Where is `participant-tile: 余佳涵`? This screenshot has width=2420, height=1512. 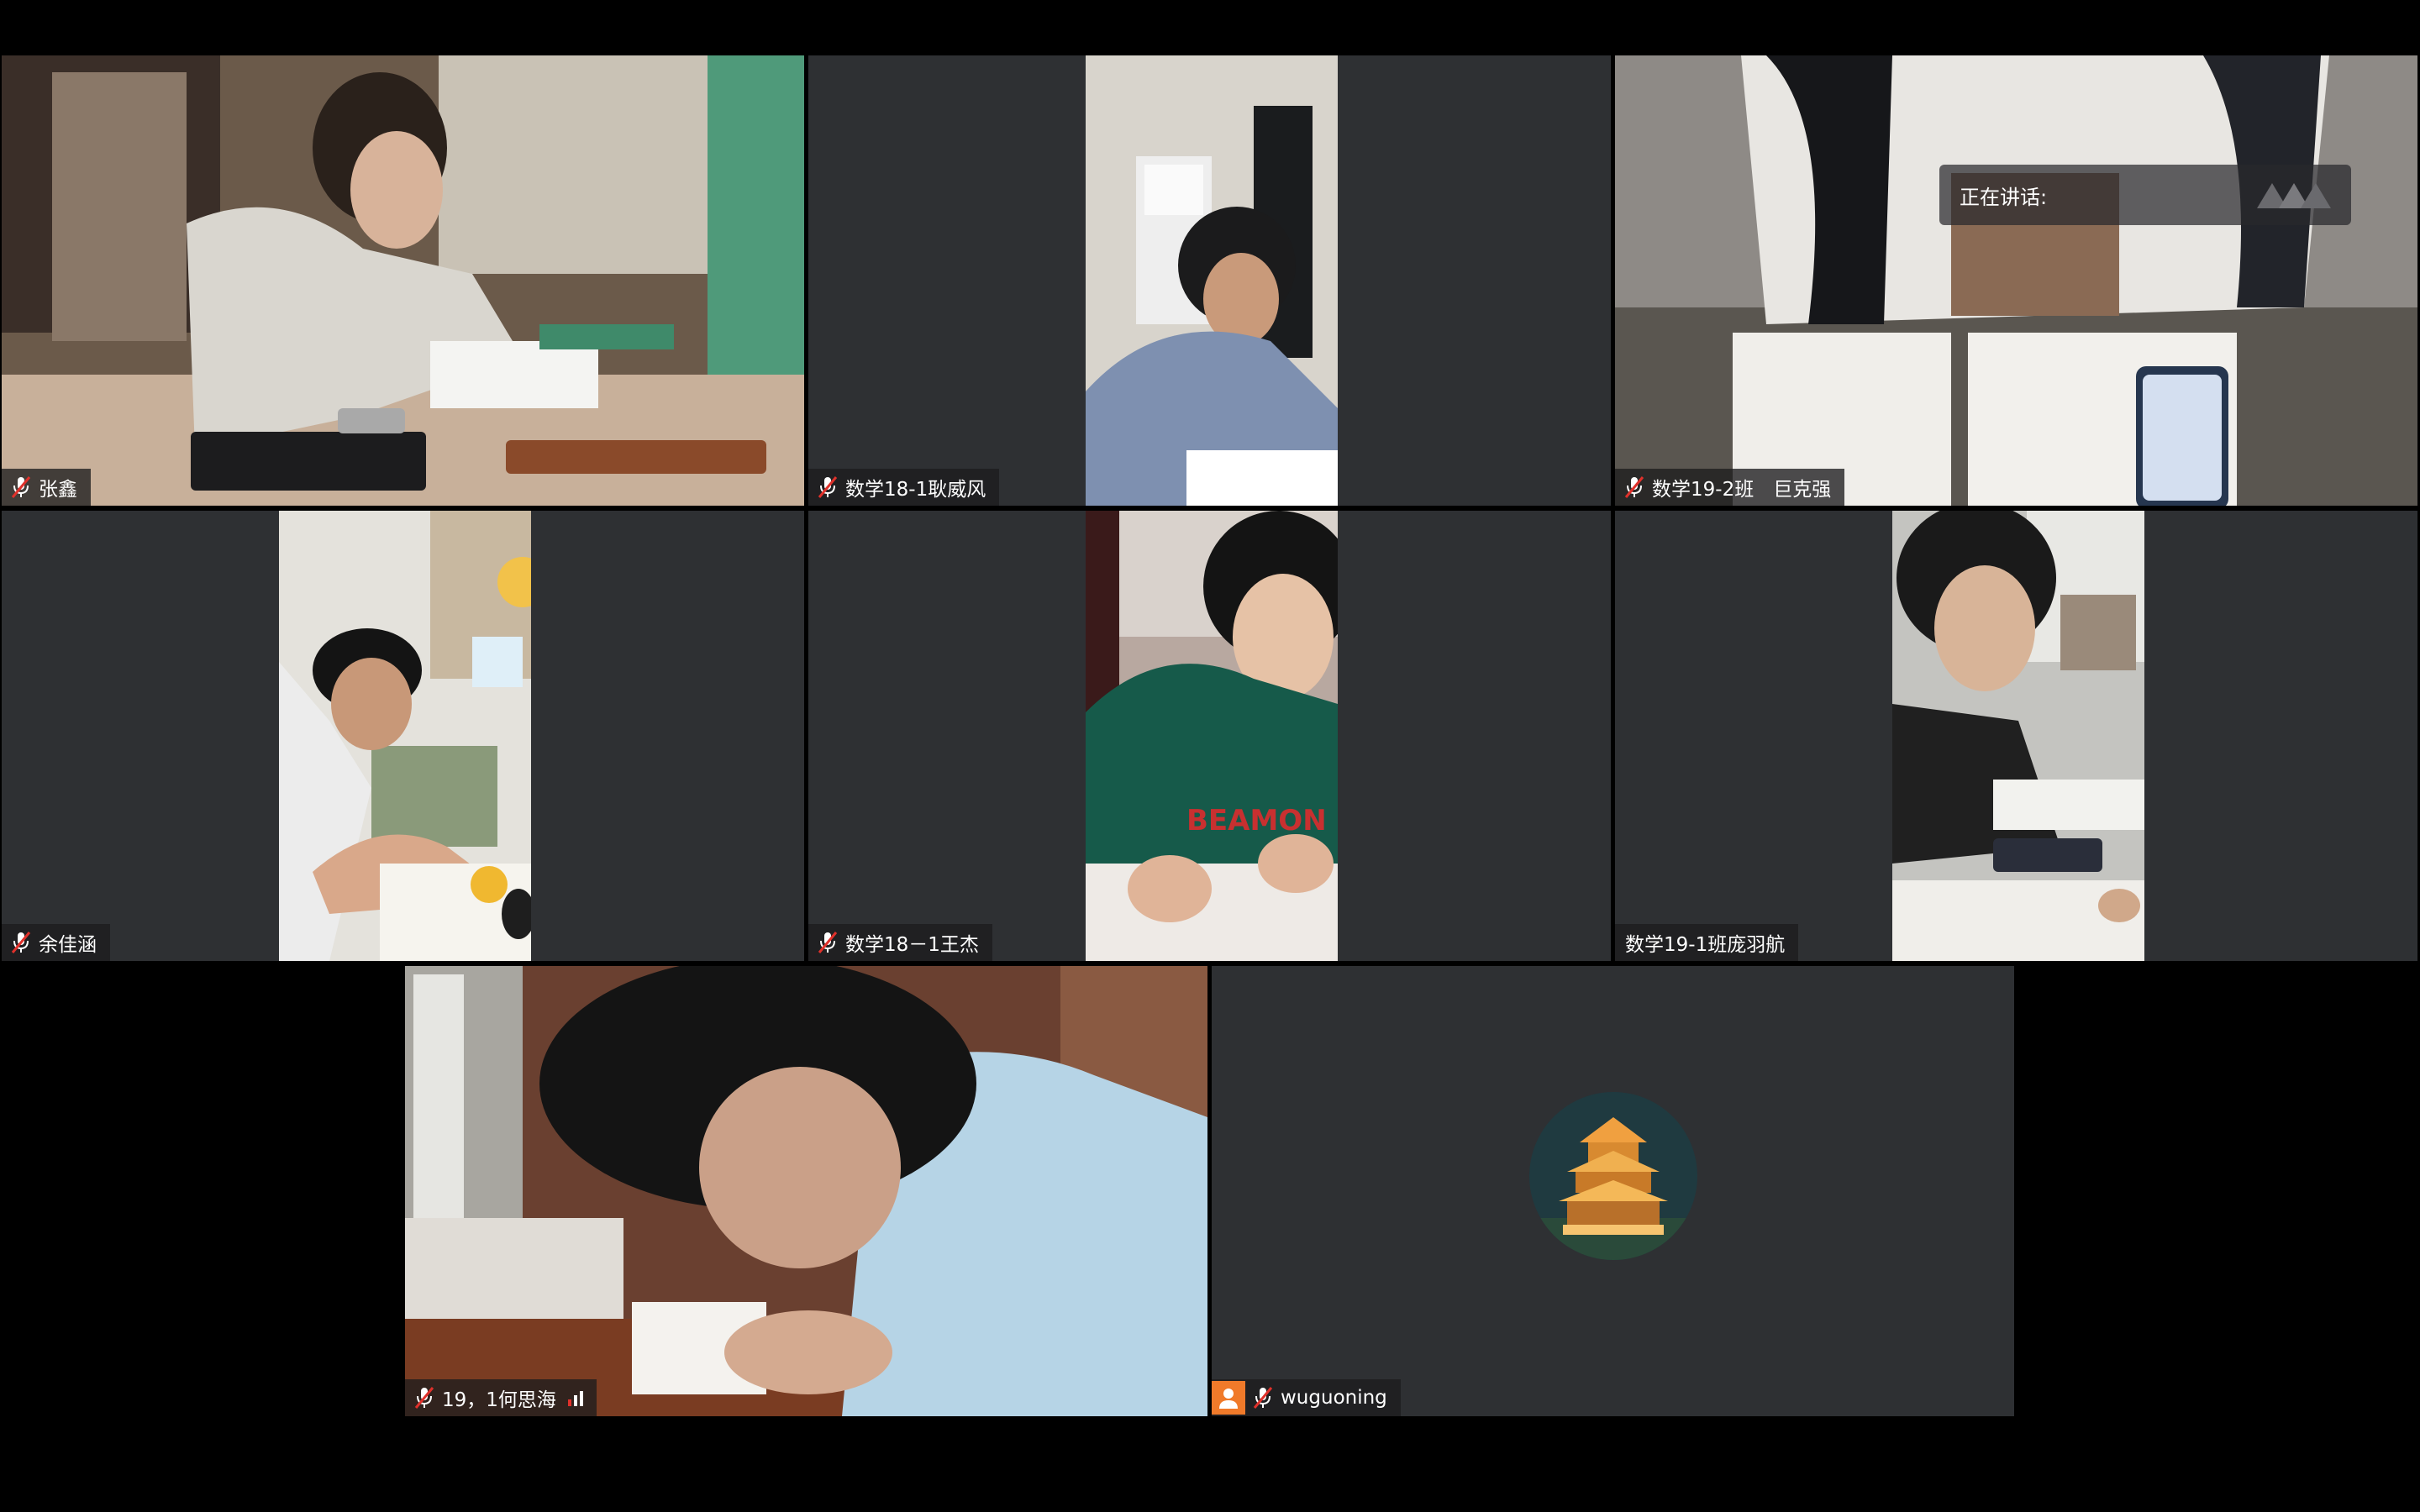
participant-tile: 余佳涵 is located at coordinates (403, 736).